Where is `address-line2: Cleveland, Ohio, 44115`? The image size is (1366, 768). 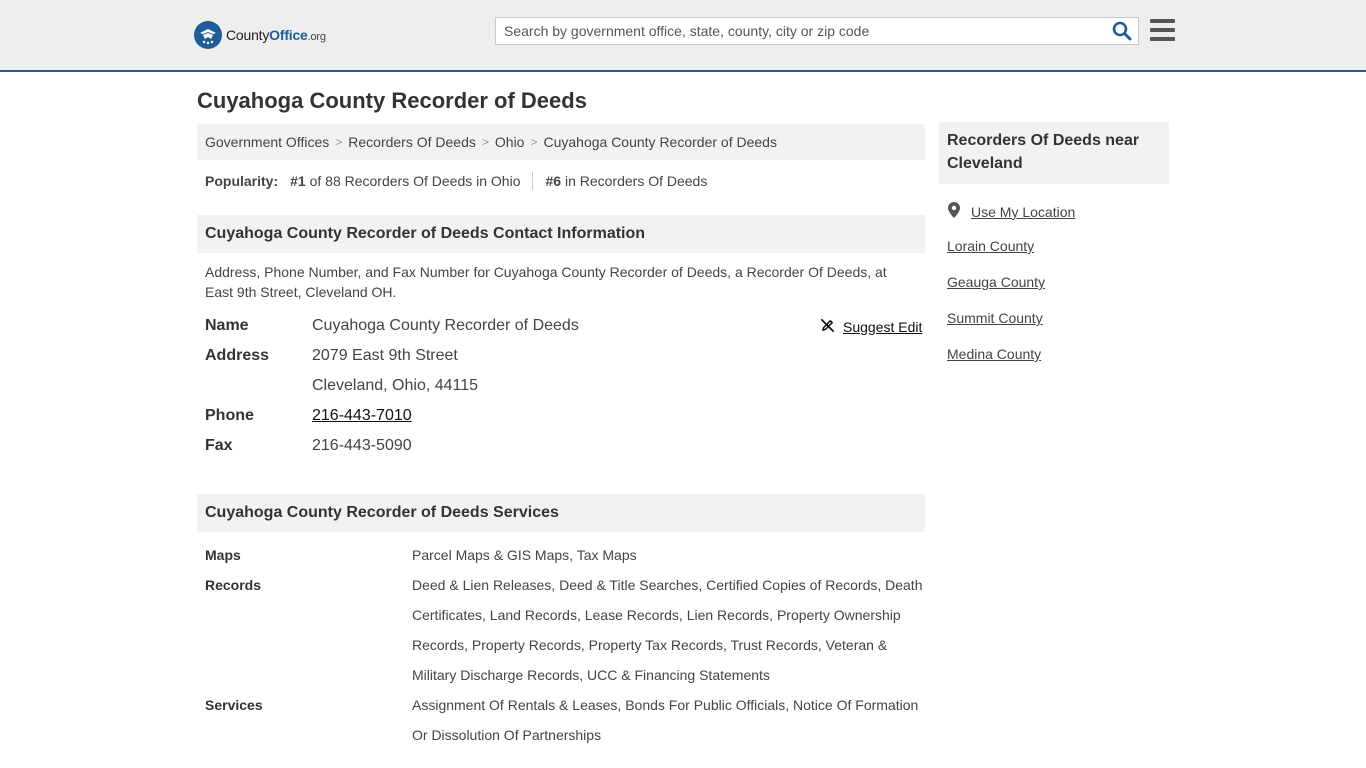 address-line2: Cleveland, Ohio, 44115 is located at coordinates (395, 385).